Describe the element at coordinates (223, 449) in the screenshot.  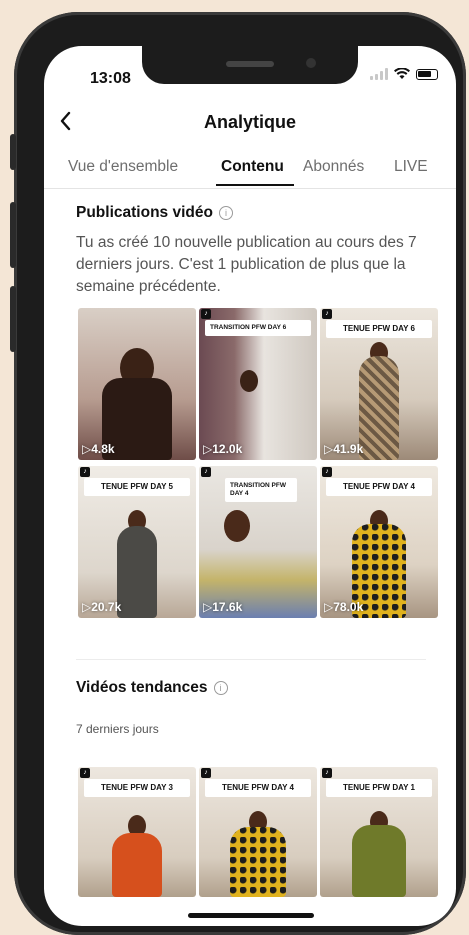
I see `view-count: ▷12.0k` at that location.